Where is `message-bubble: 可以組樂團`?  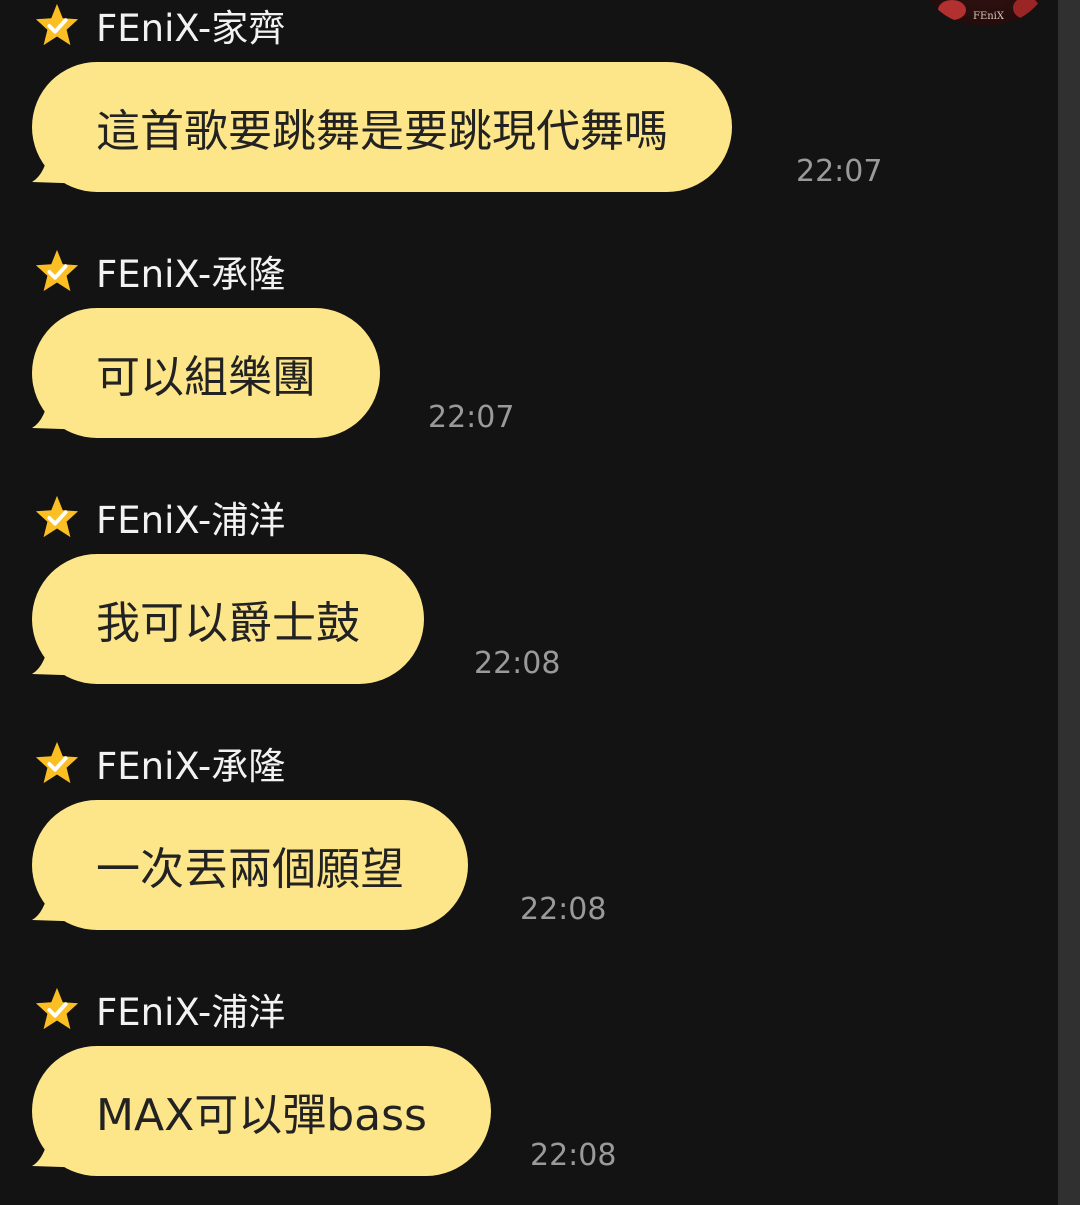
message-bubble: 可以組樂團 is located at coordinates (206, 373).